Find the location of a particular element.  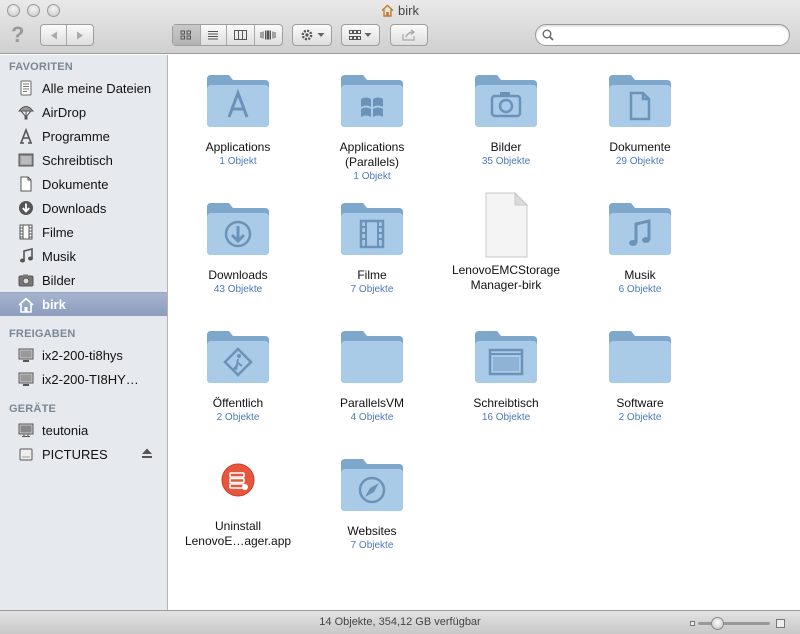

file-item-lenovo-storage-manager: LenovoEMCStorage Manager-birk is located at coordinates (506, 242).